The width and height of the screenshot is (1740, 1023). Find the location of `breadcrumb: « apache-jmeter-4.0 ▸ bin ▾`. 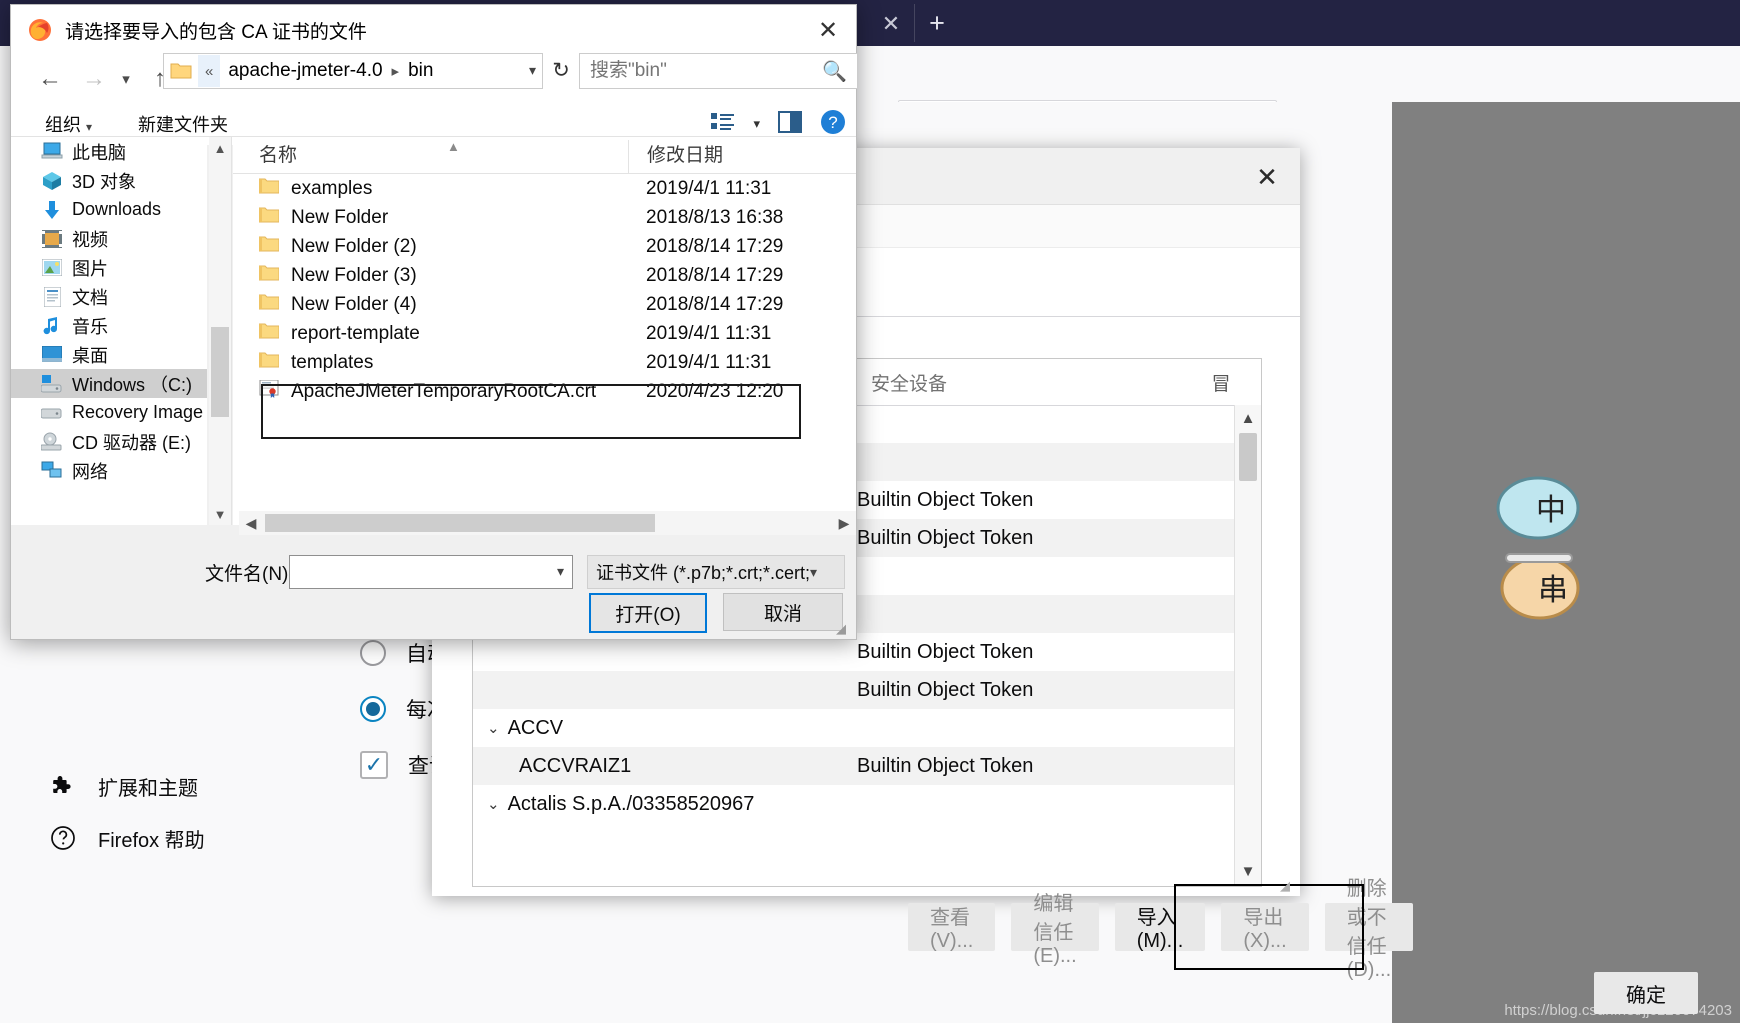

breadcrumb: « apache-jmeter-4.0 ▸ bin ▾ is located at coordinates (353, 71).